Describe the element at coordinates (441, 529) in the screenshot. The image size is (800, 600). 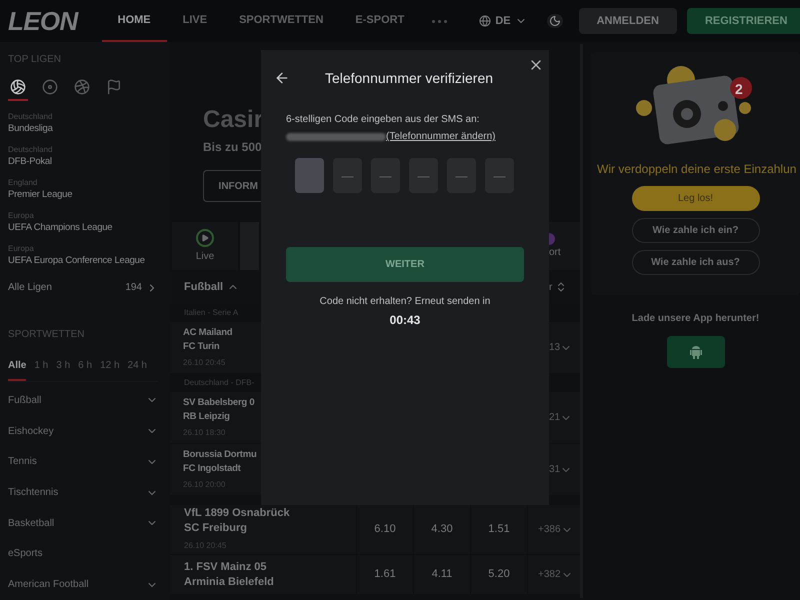
I see `odds-button: 4.30` at that location.